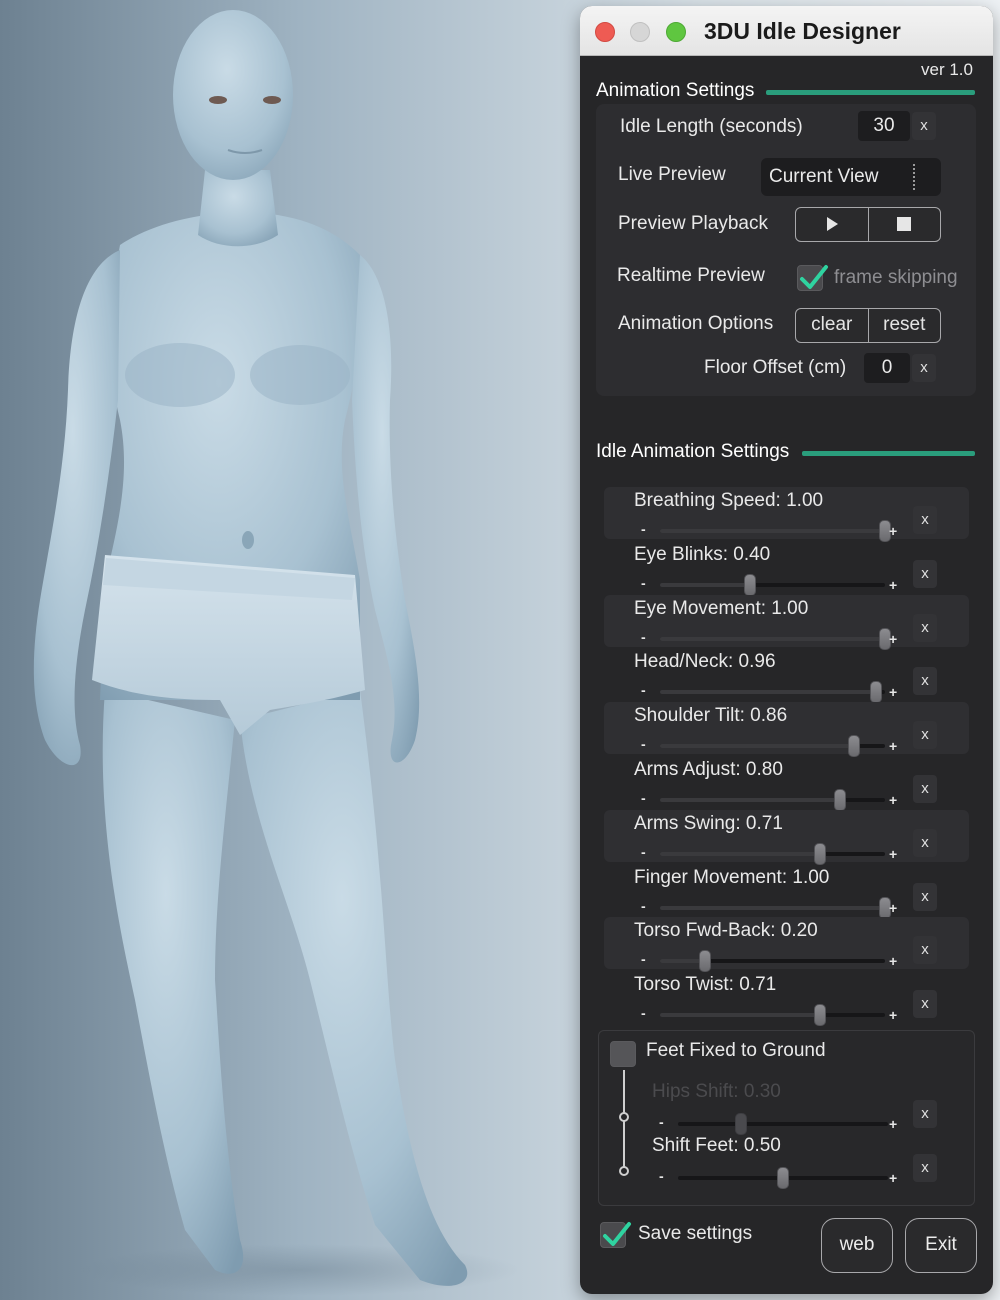 Image resolution: width=1000 pixels, height=1300 pixels. Describe the element at coordinates (851, 177) in the screenshot. I see `live-preview-dropdown: Current View` at that location.